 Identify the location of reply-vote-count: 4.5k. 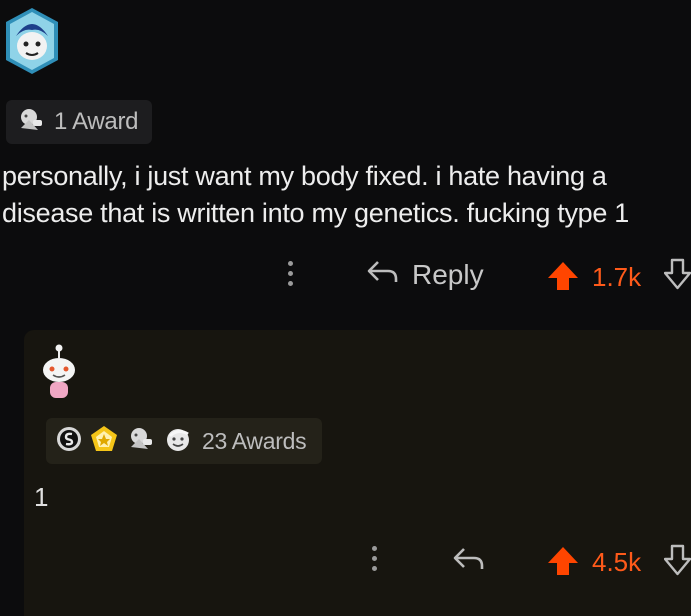
(617, 562).